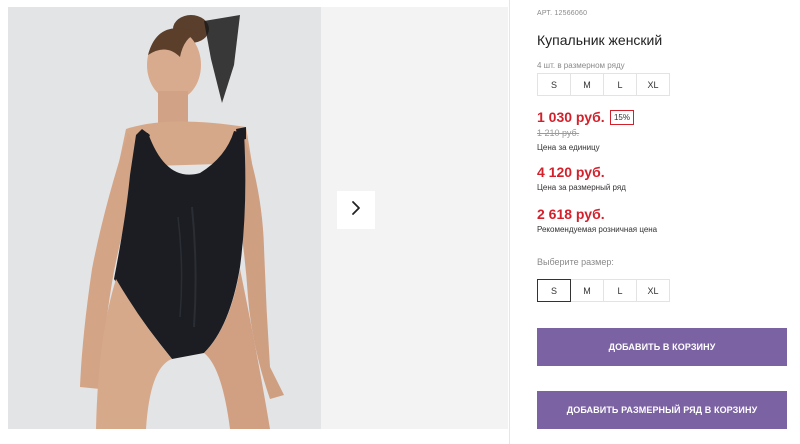 Image resolution: width=800 pixels, height=444 pixels. I want to click on size-option-l: L, so click(620, 290).